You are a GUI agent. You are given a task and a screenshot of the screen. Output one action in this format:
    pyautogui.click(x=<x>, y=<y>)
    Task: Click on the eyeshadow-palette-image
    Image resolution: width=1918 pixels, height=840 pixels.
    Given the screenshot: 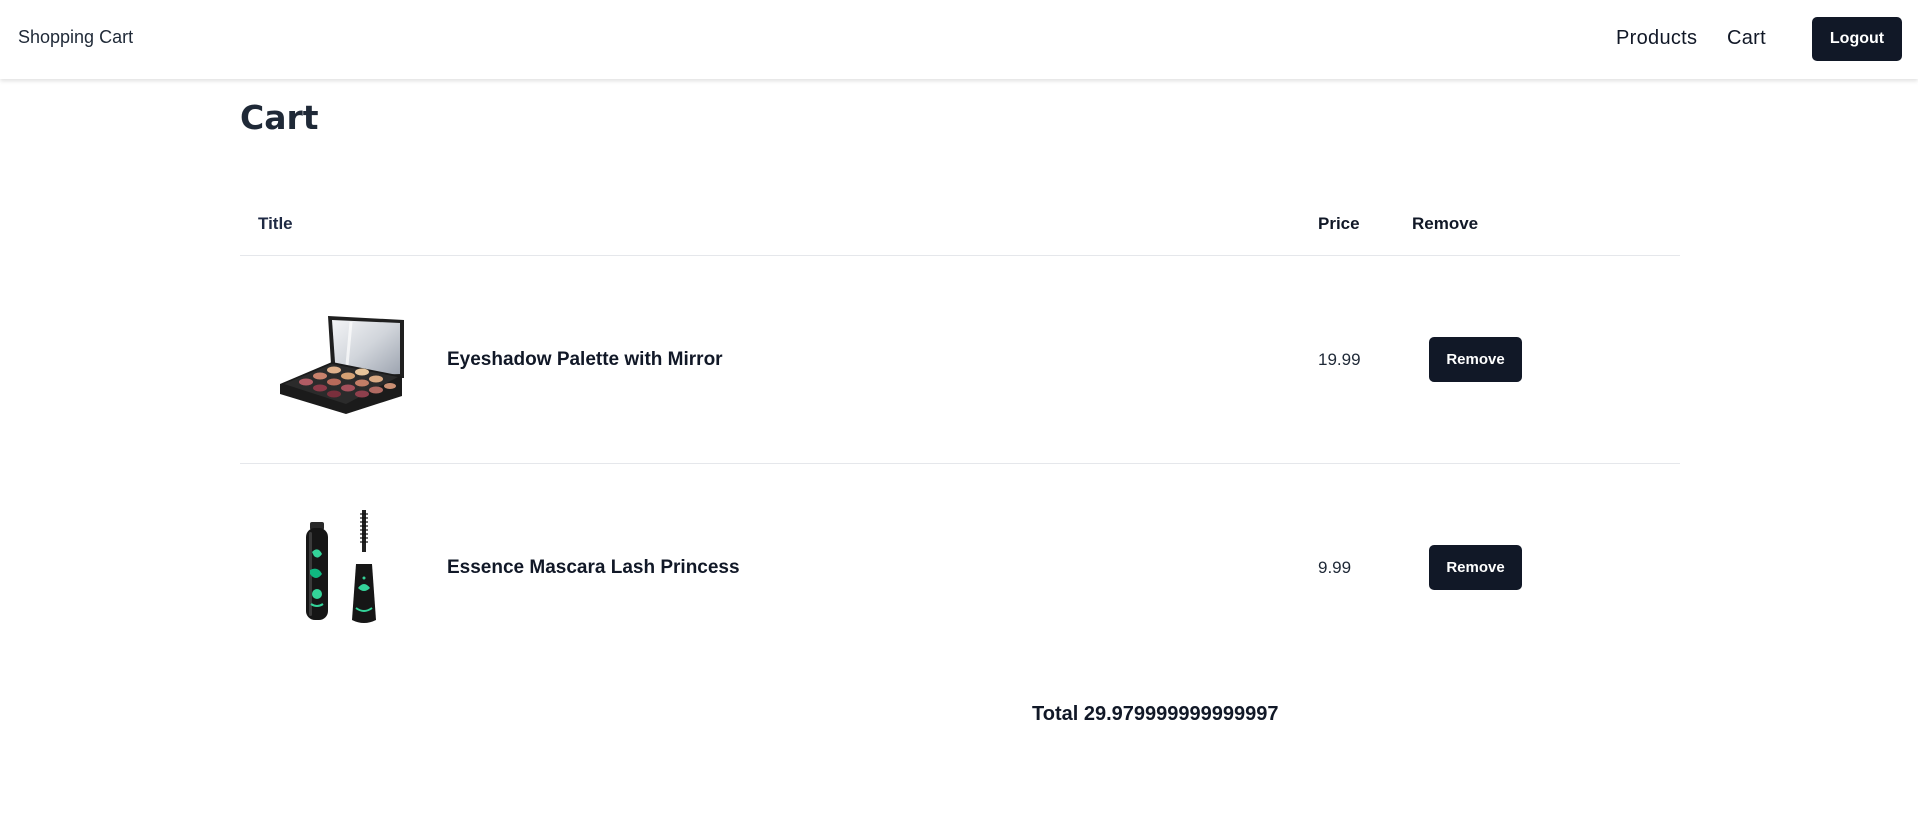 What is the action you would take?
    pyautogui.click(x=341, y=361)
    